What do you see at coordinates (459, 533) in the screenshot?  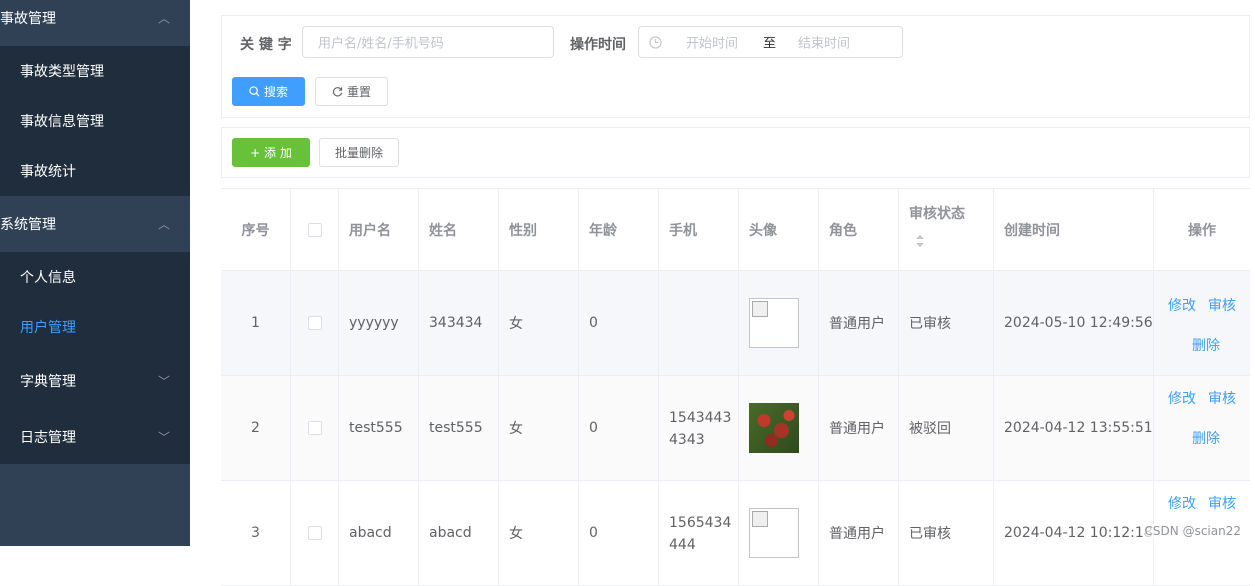 I see `cell-name: abacd` at bounding box center [459, 533].